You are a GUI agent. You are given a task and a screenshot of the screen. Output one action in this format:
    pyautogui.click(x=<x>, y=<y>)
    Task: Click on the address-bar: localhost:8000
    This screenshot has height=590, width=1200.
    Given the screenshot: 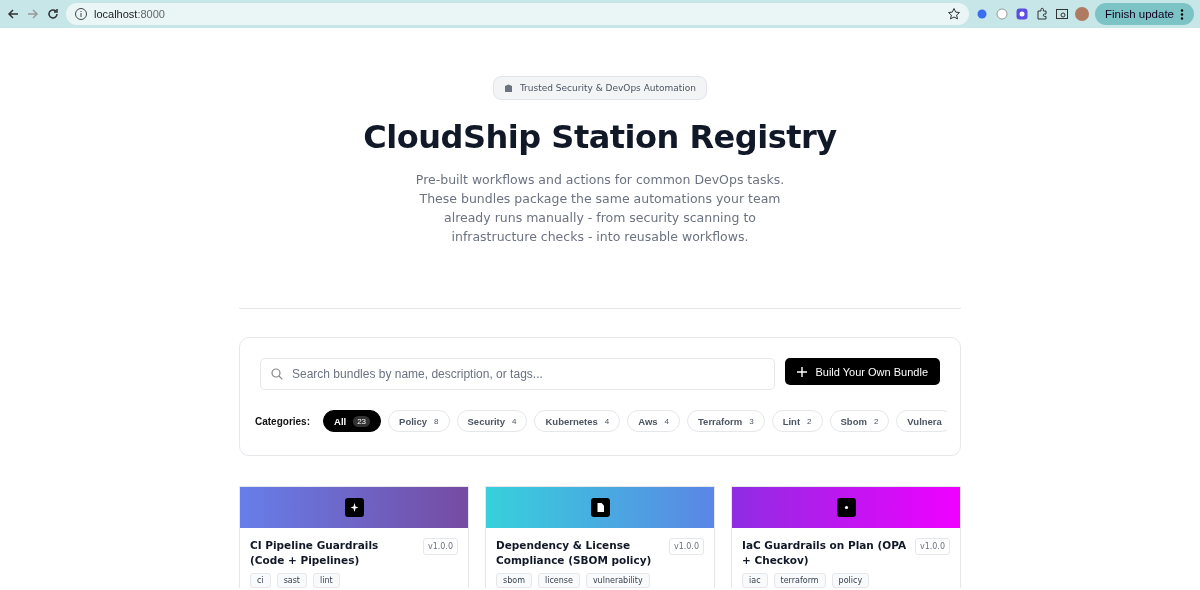 What is the action you would take?
    pyautogui.click(x=517, y=14)
    